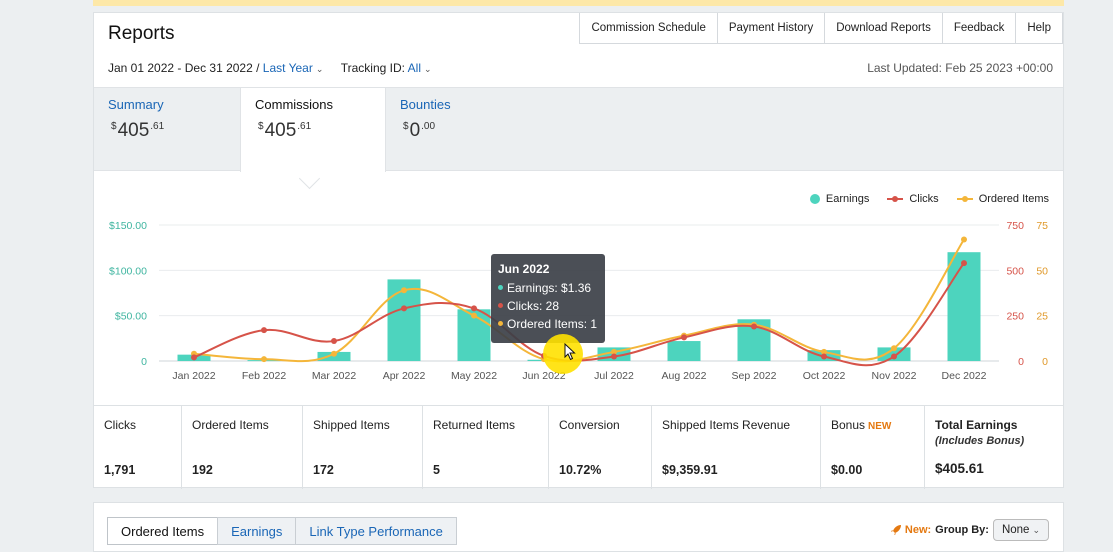  What do you see at coordinates (895, 530) in the screenshot?
I see `rocket-icon` at bounding box center [895, 530].